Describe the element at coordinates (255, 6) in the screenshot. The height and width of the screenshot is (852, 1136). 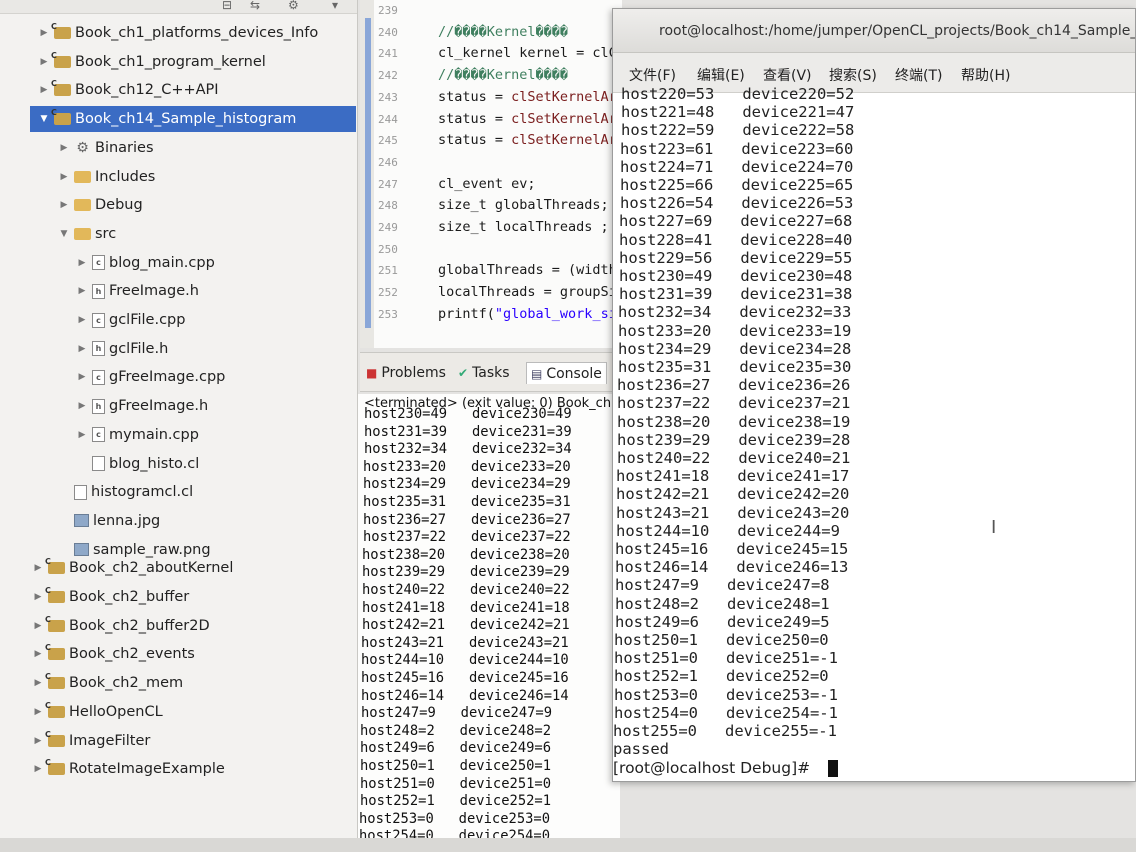
I see `link-editor-icon: ⇆` at that location.